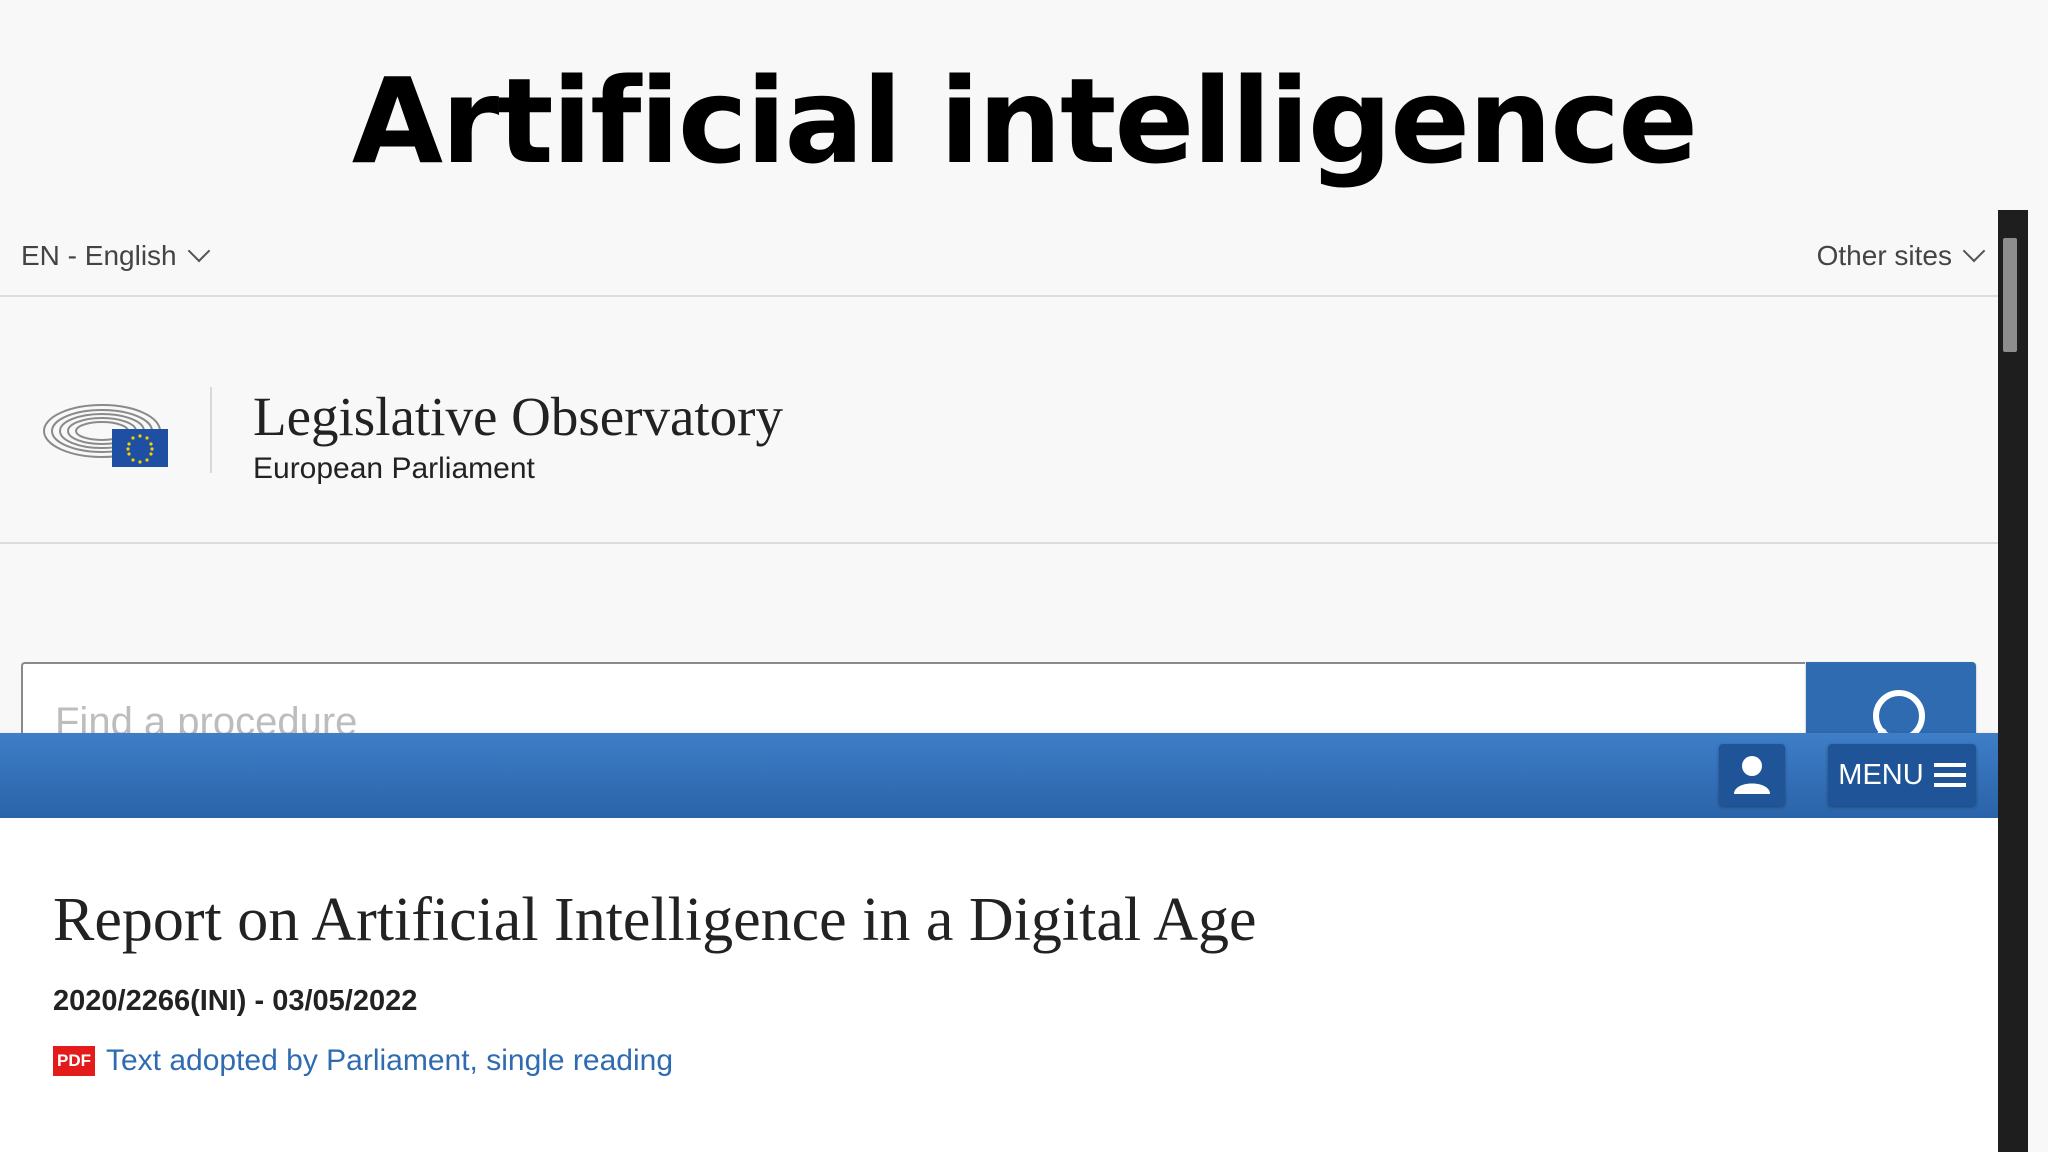 This screenshot has width=2048, height=1152. I want to click on scroll-thumb, so click(2010, 295).